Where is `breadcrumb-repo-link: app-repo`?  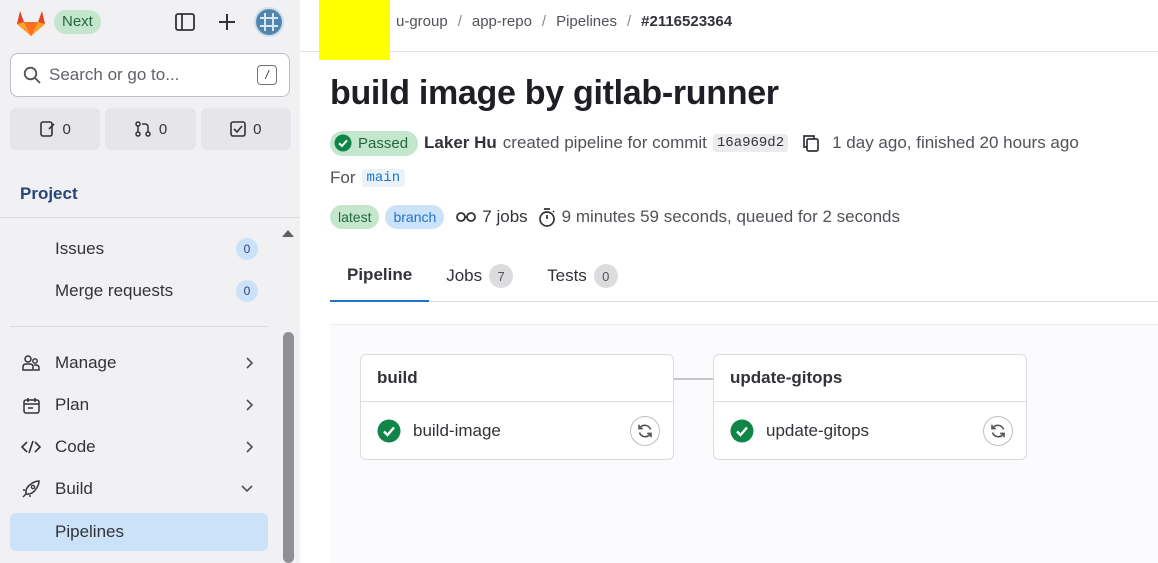 breadcrumb-repo-link: app-repo is located at coordinates (502, 21).